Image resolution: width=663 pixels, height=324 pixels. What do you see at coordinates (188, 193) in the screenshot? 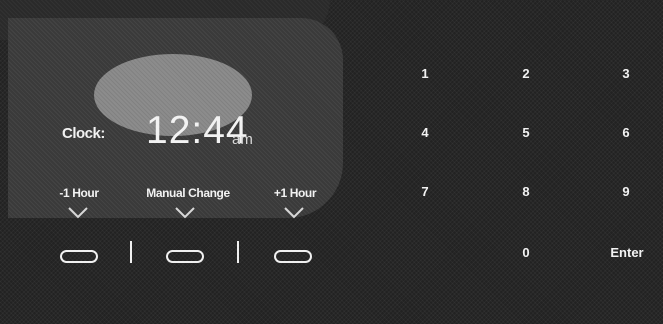
I see `manual-change-label: Manual Change` at bounding box center [188, 193].